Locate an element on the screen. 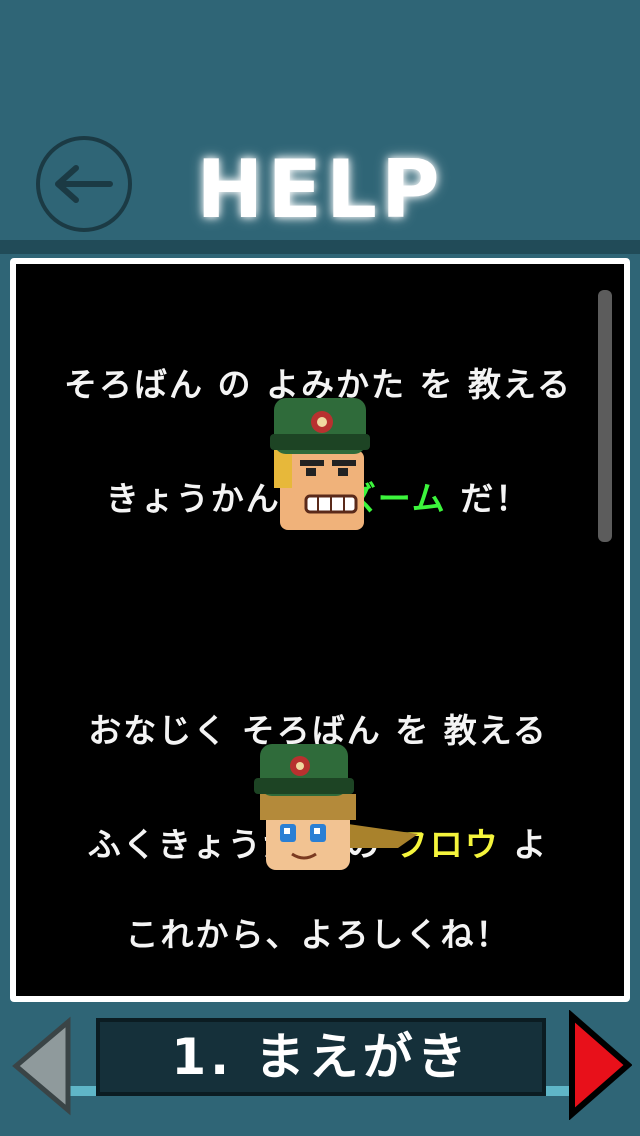  page-title: HELP is located at coordinates (320, 189).